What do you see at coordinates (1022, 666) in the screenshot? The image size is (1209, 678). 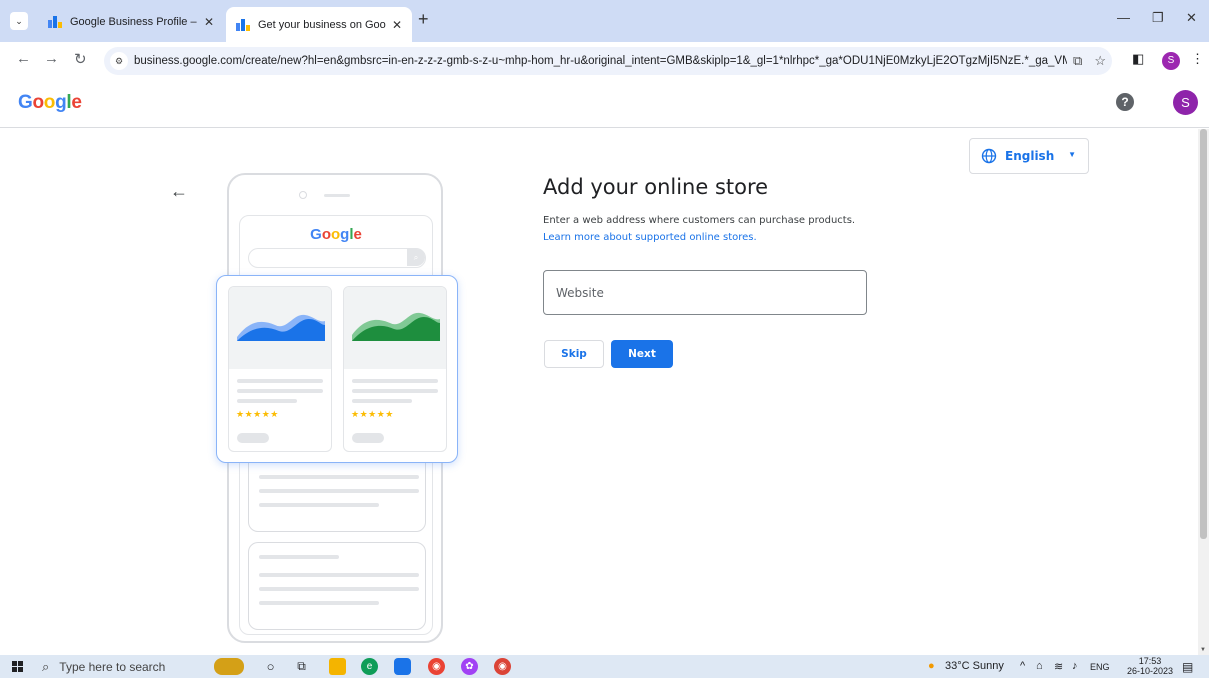 I see `tray-overflow-icon: ^` at bounding box center [1022, 666].